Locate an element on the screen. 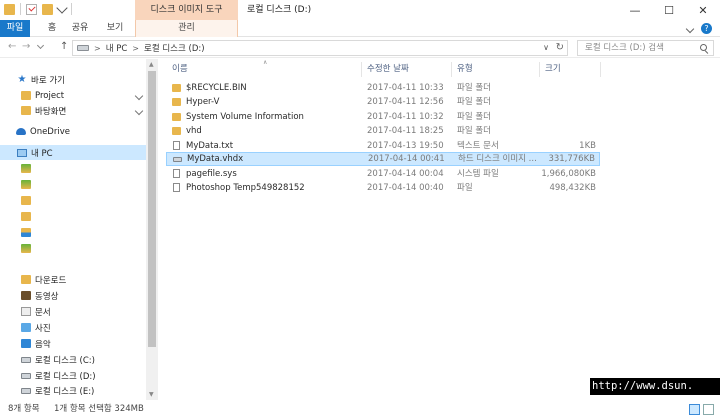  sidebar-item-label: 로컬 디스크 (C:) is located at coordinates (65, 360).